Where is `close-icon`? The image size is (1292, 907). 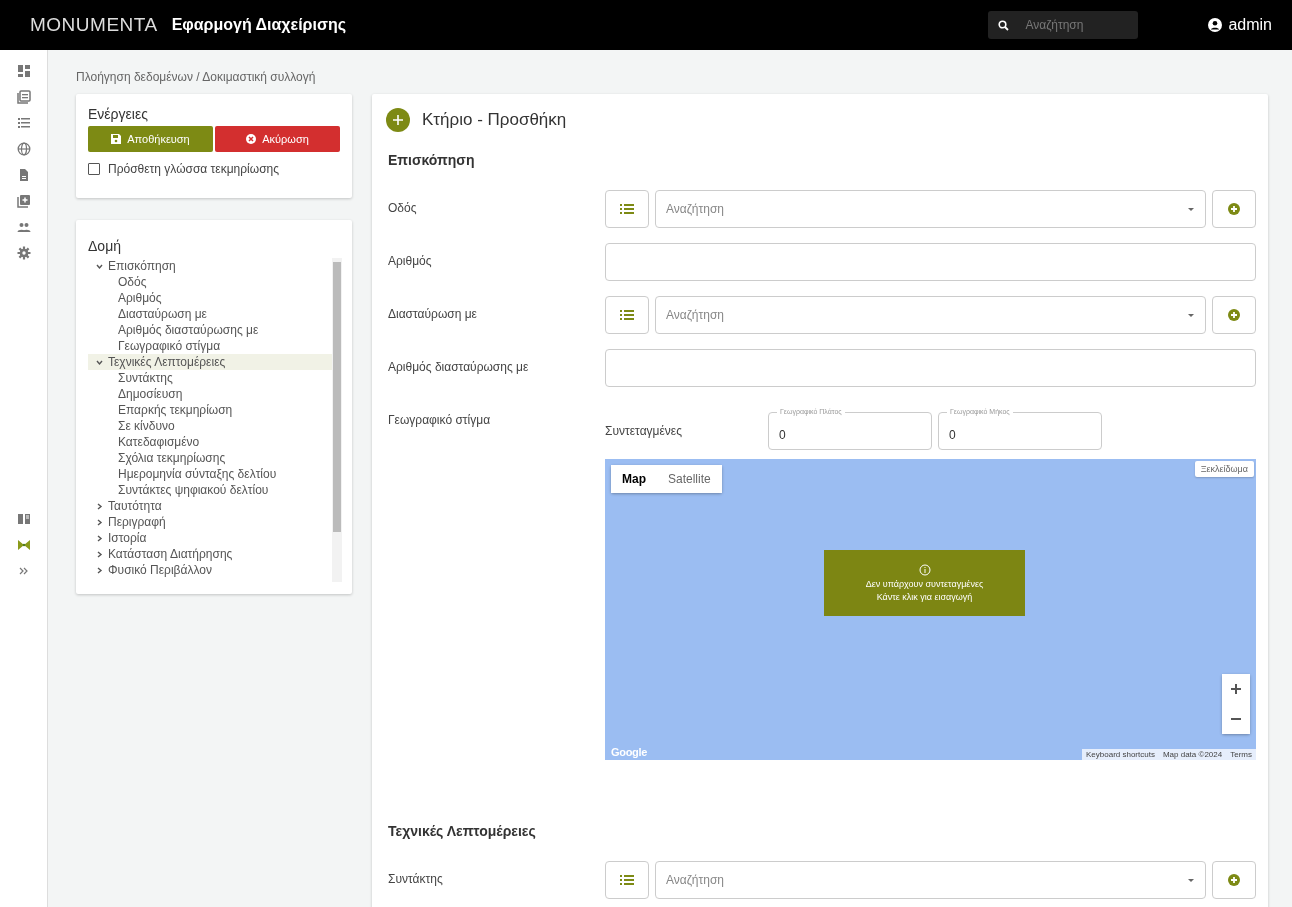 close-icon is located at coordinates (251, 139).